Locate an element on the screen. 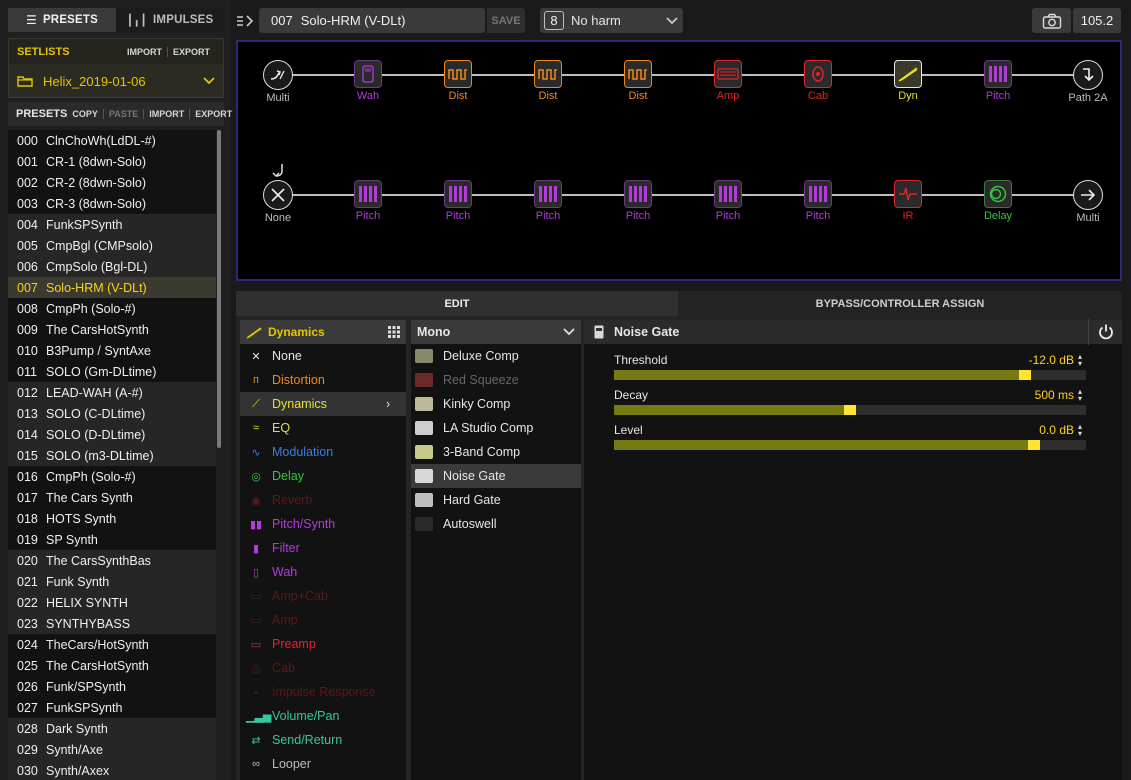 This screenshot has height=780, width=1131. tab-impulses: ┃╻┃ IMPULSES is located at coordinates (170, 20).